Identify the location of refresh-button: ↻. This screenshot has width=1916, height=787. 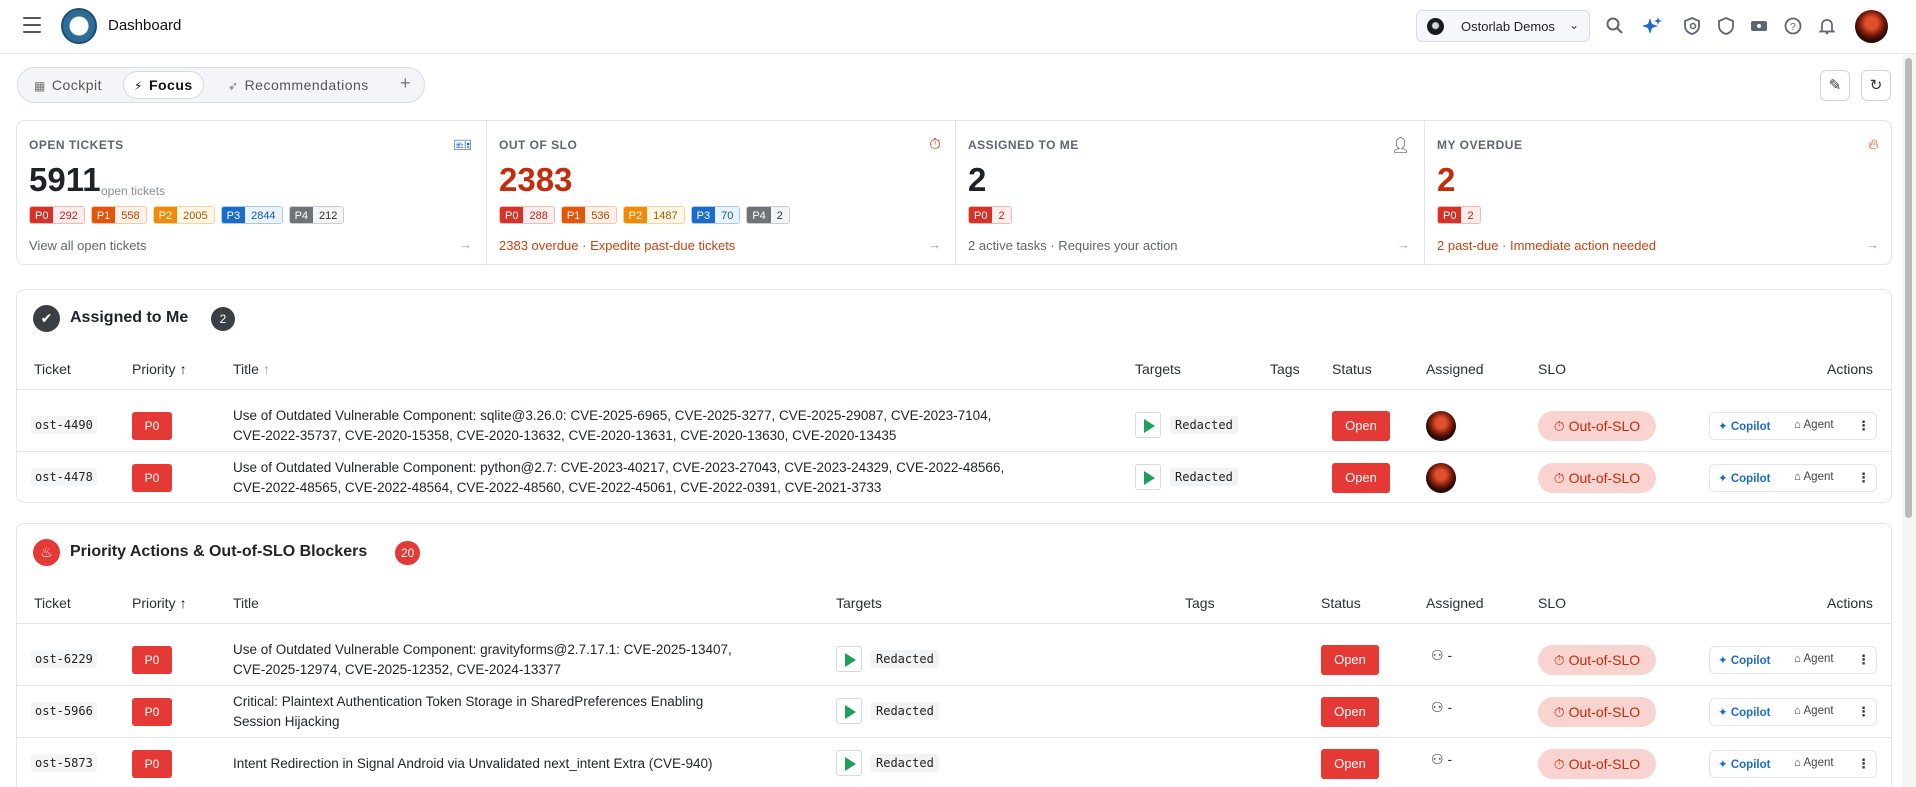
(1876, 85).